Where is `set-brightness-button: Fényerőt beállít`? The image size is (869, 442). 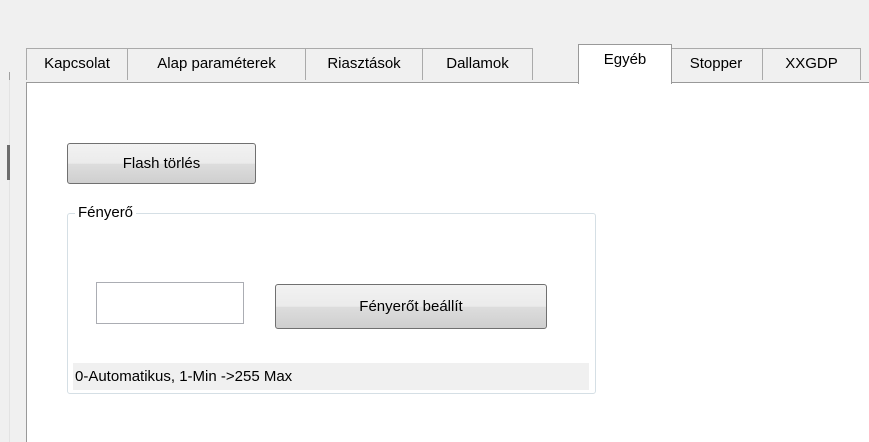
set-brightness-button: Fényerőt beállít is located at coordinates (411, 306).